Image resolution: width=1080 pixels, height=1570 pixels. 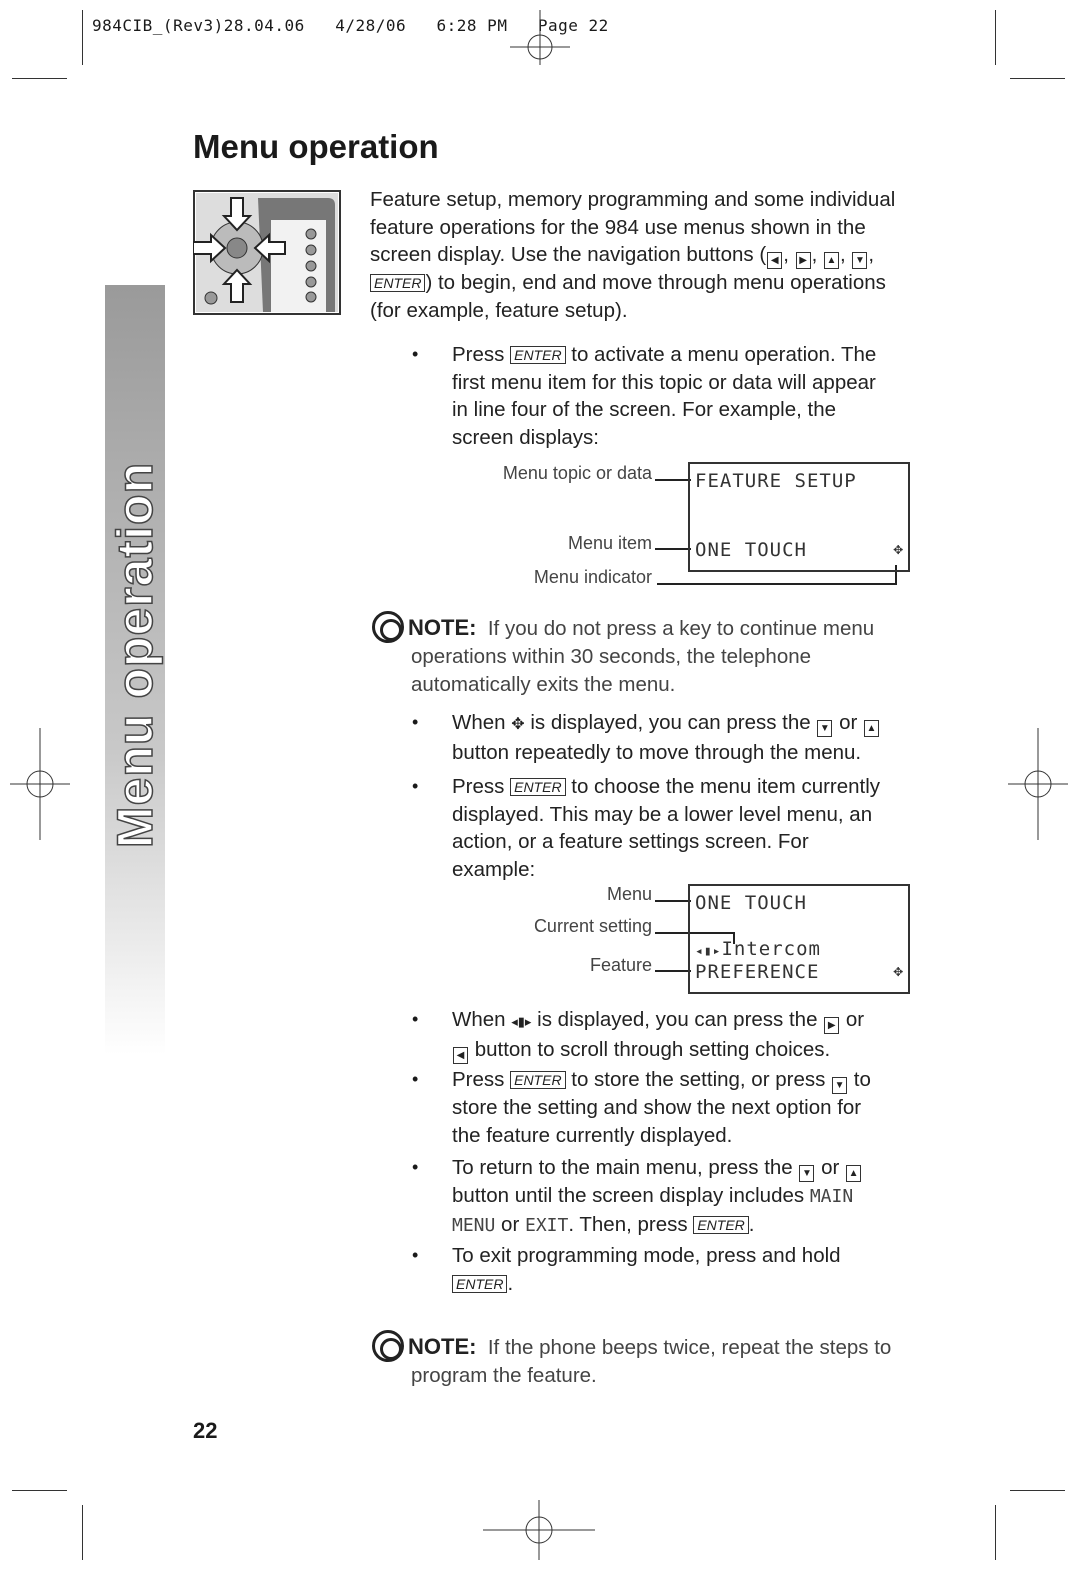 I want to click on text: button until the screen display includes, so click(x=631, y=1195).